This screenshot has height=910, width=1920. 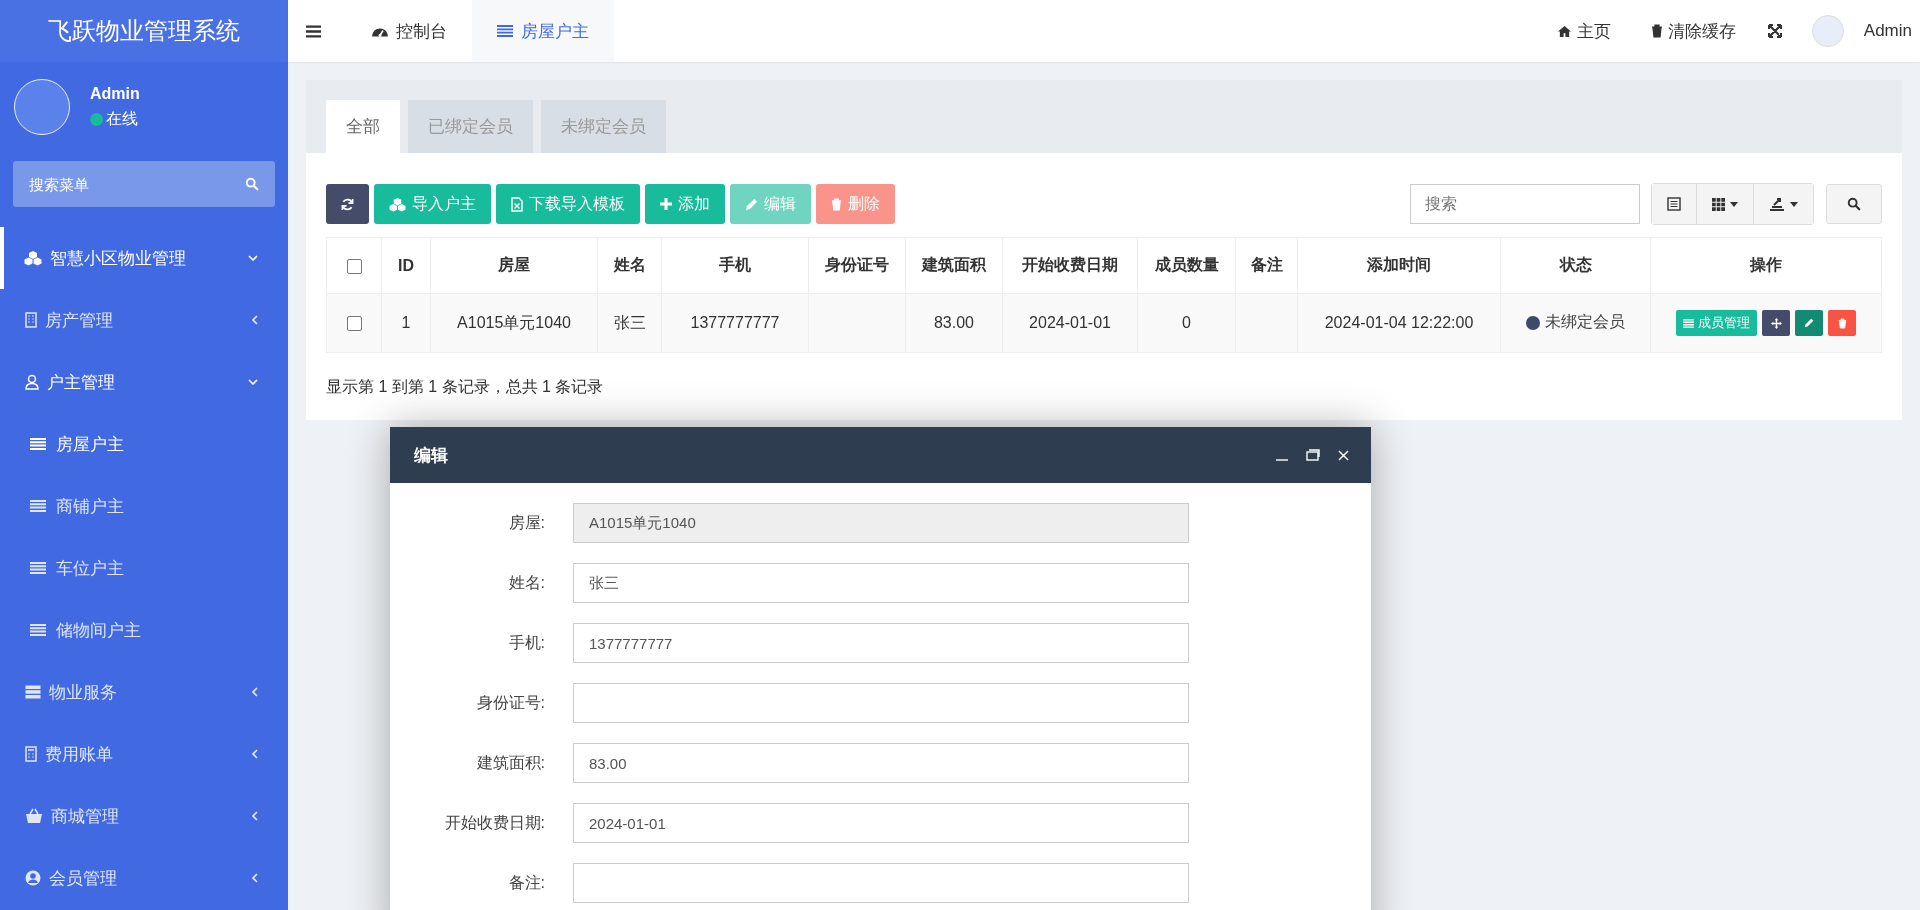 What do you see at coordinates (514, 323) in the screenshot?
I see `table-cell: A1015单元1040` at bounding box center [514, 323].